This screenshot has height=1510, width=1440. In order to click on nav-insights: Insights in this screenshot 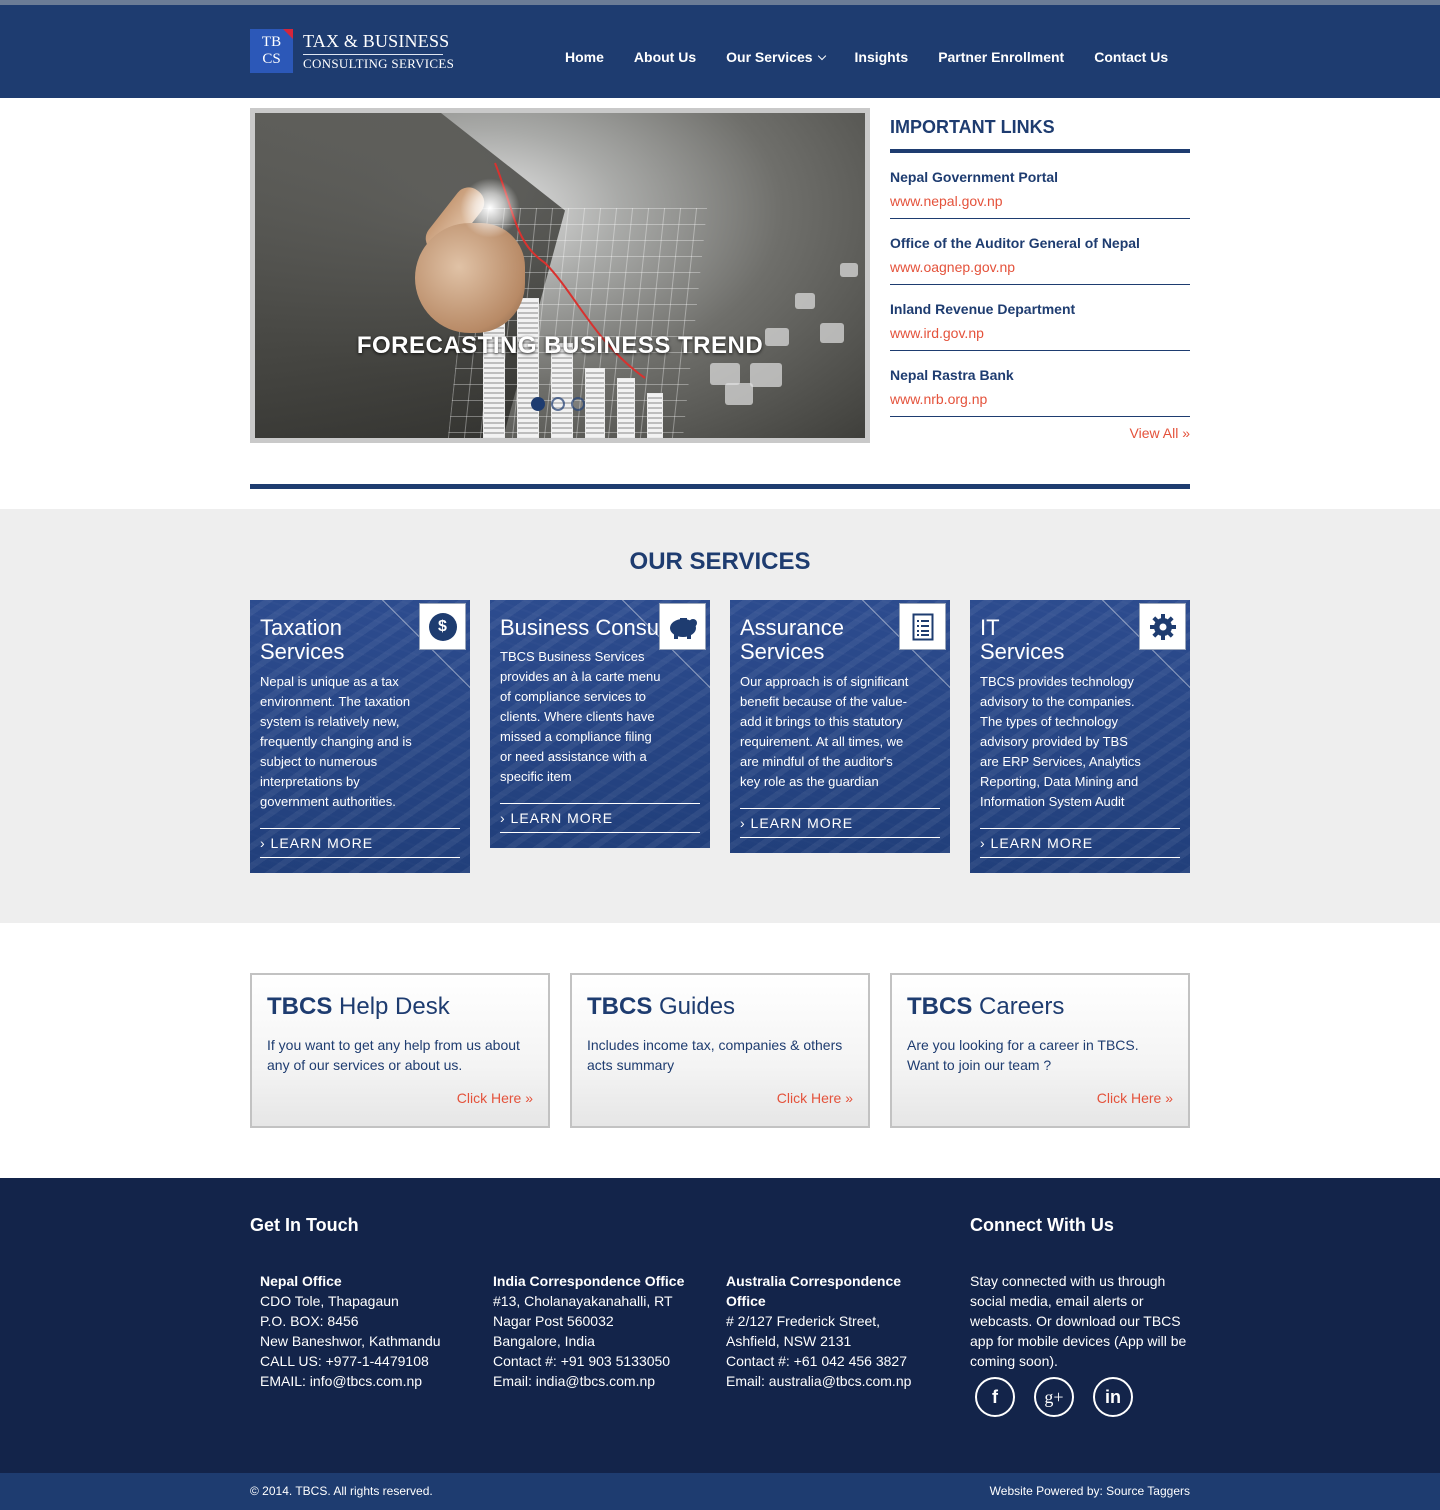, I will do `click(882, 57)`.